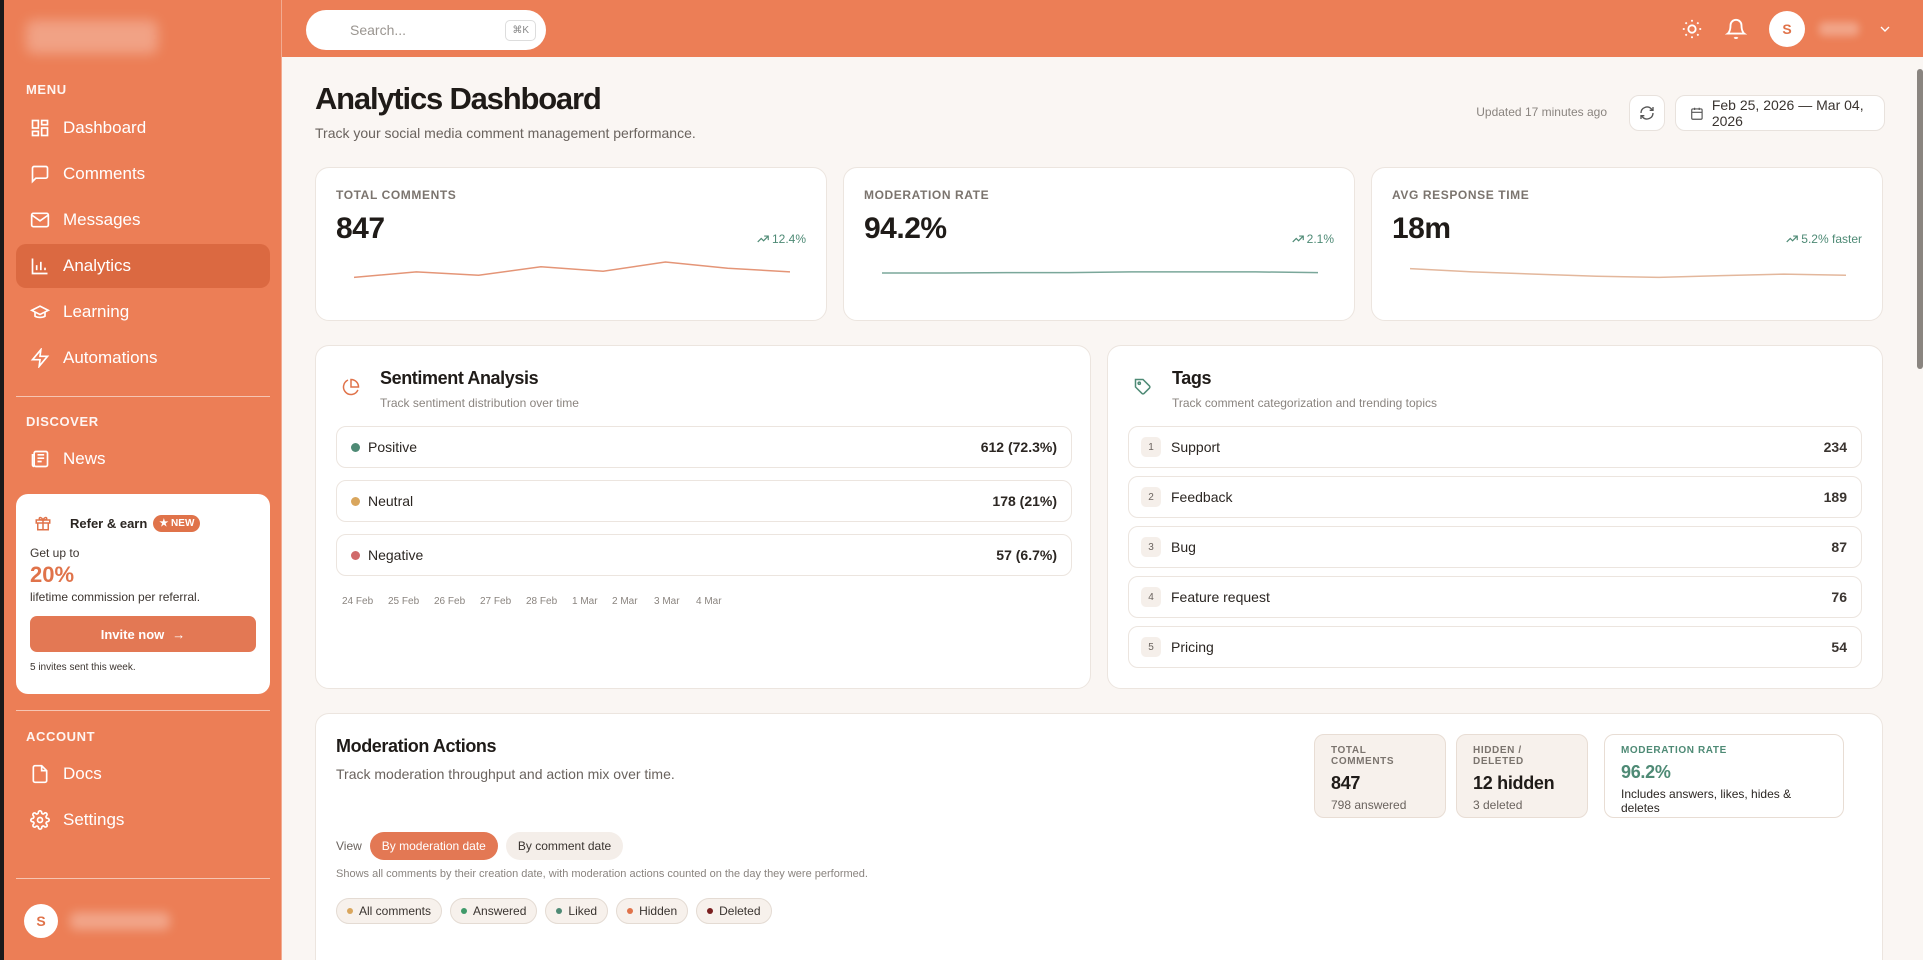 The width and height of the screenshot is (1923, 960). I want to click on sentiment-row-positive: Positive 612 (72.3%), so click(704, 447).